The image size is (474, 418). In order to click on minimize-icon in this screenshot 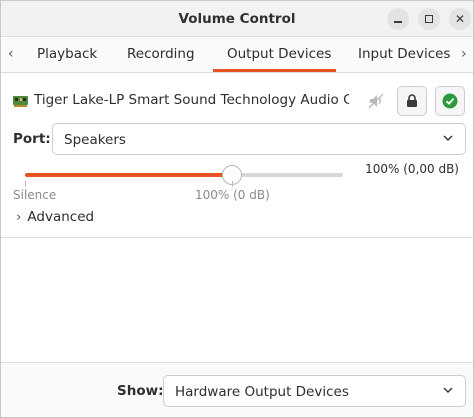, I will do `click(398, 22)`.